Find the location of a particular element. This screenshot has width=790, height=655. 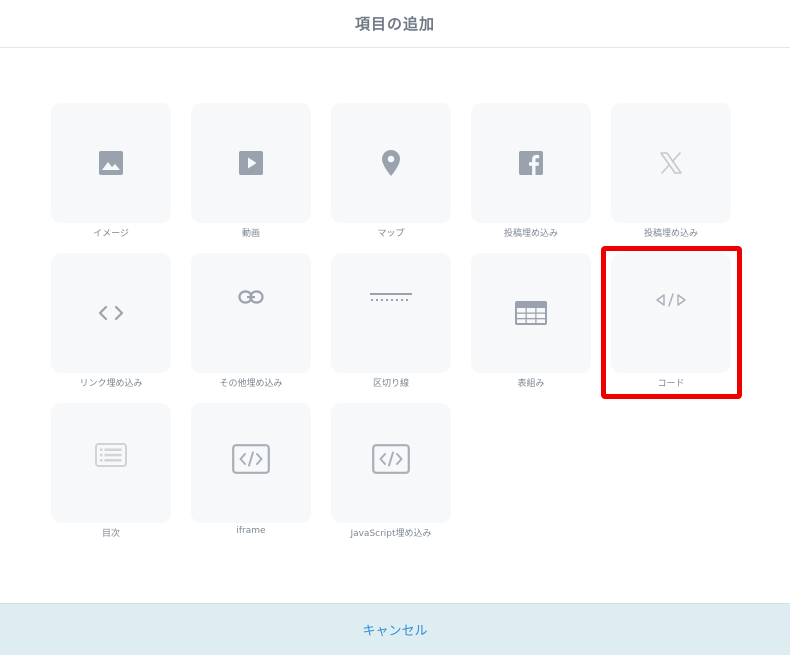

table-icon is located at coordinates (531, 313).